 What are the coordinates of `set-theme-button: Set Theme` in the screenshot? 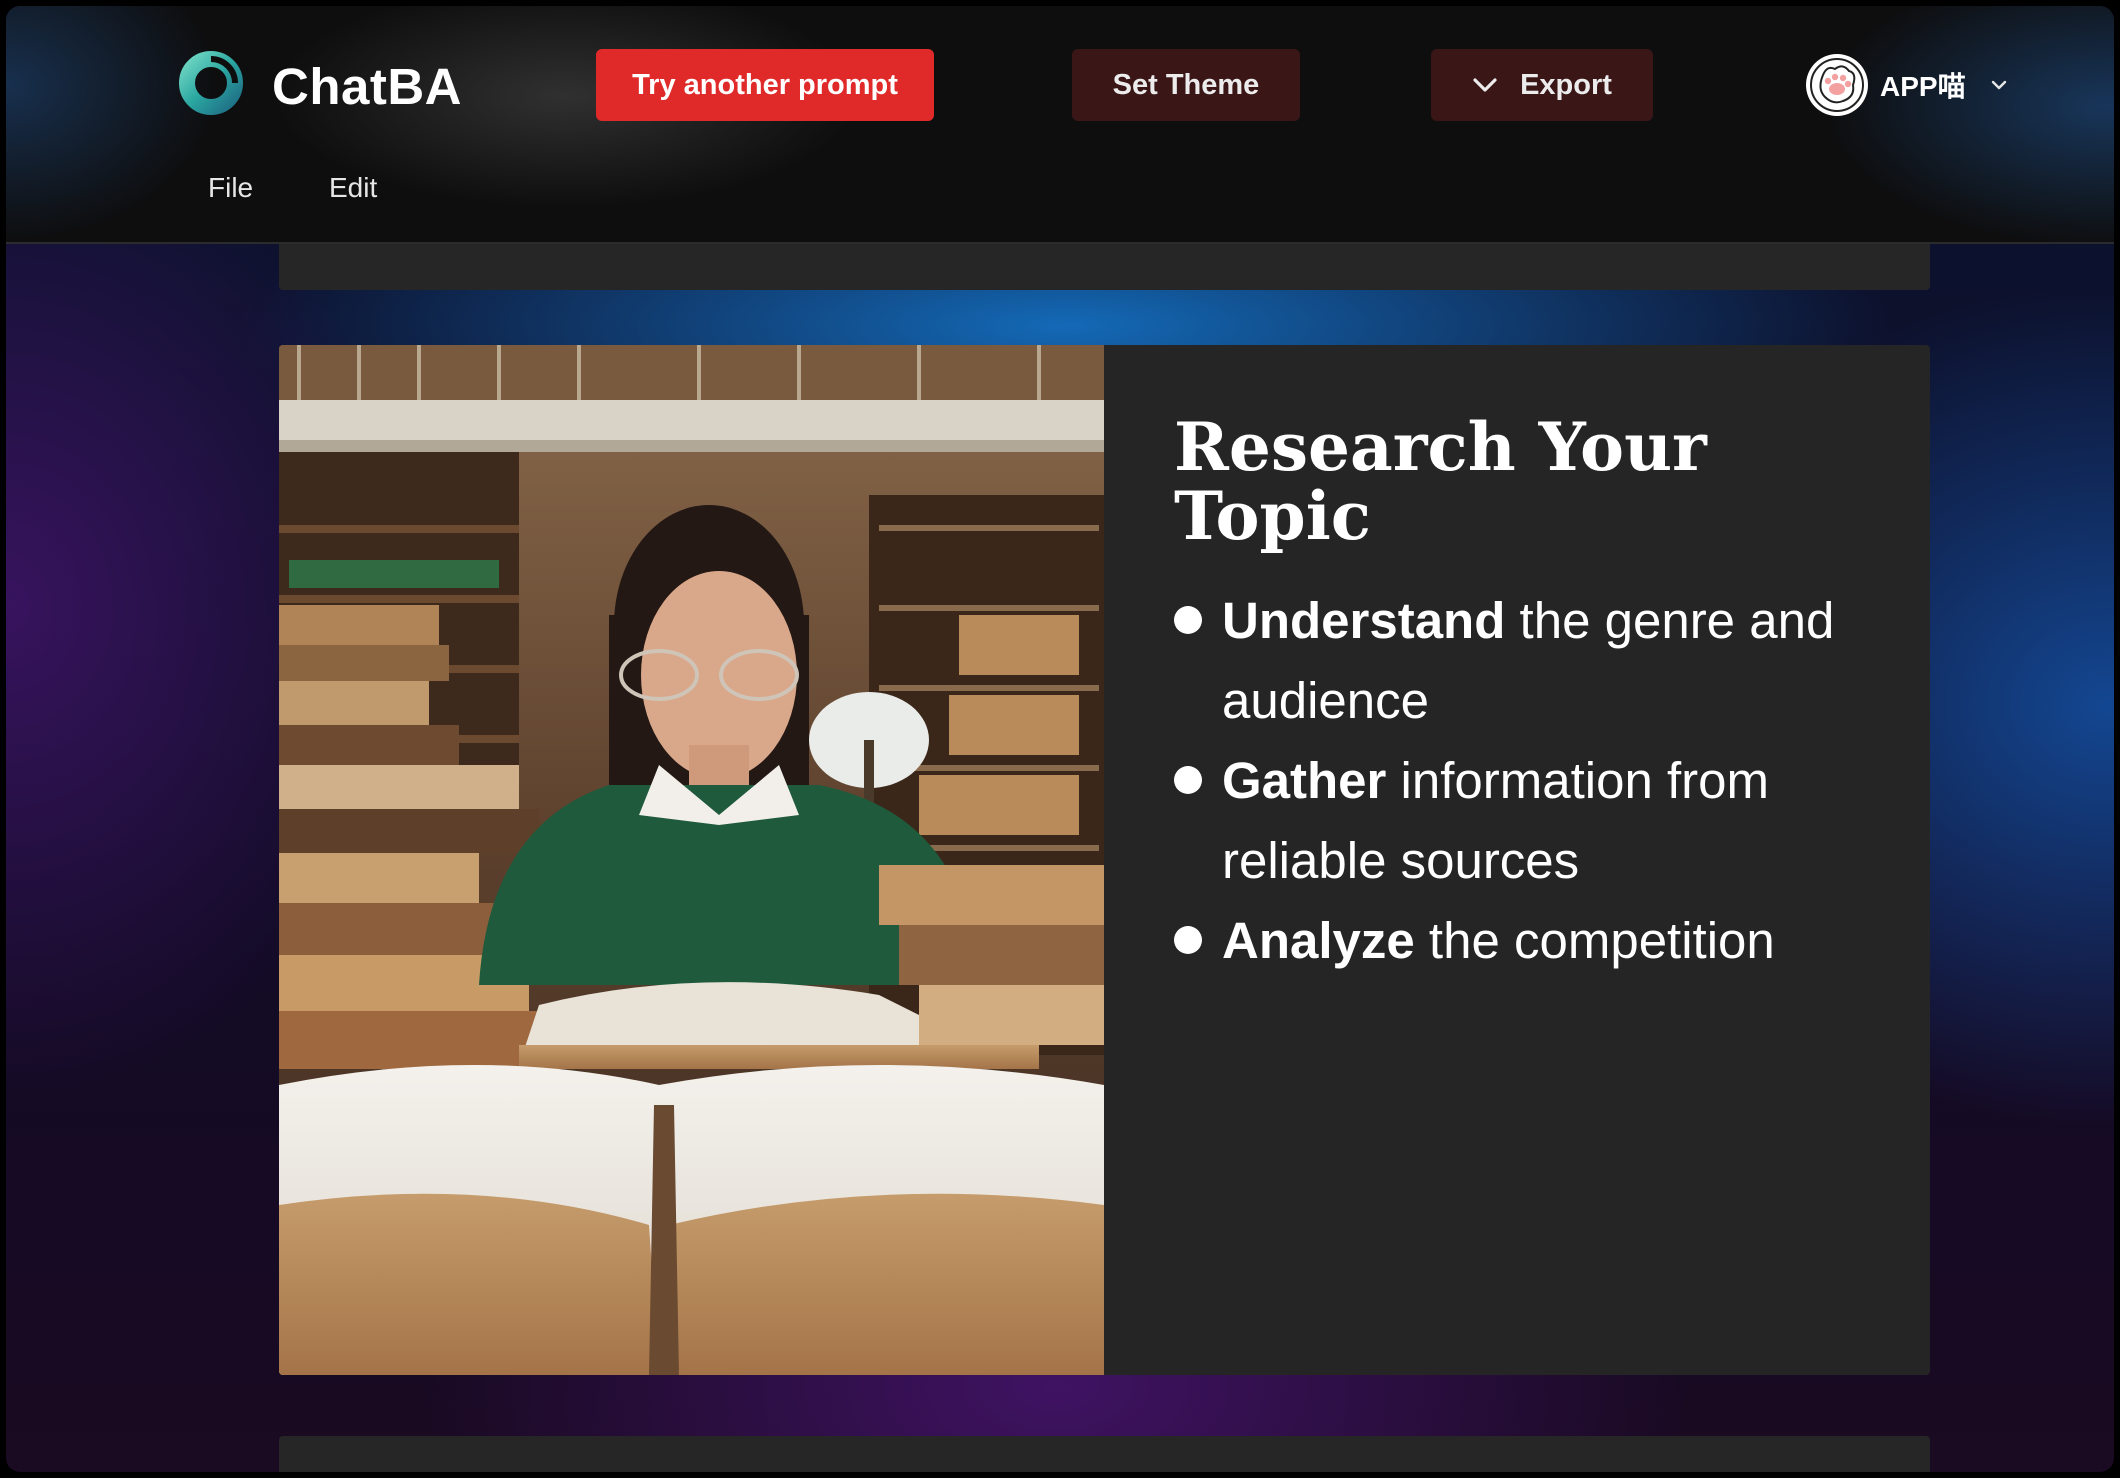 It's located at (1186, 85).